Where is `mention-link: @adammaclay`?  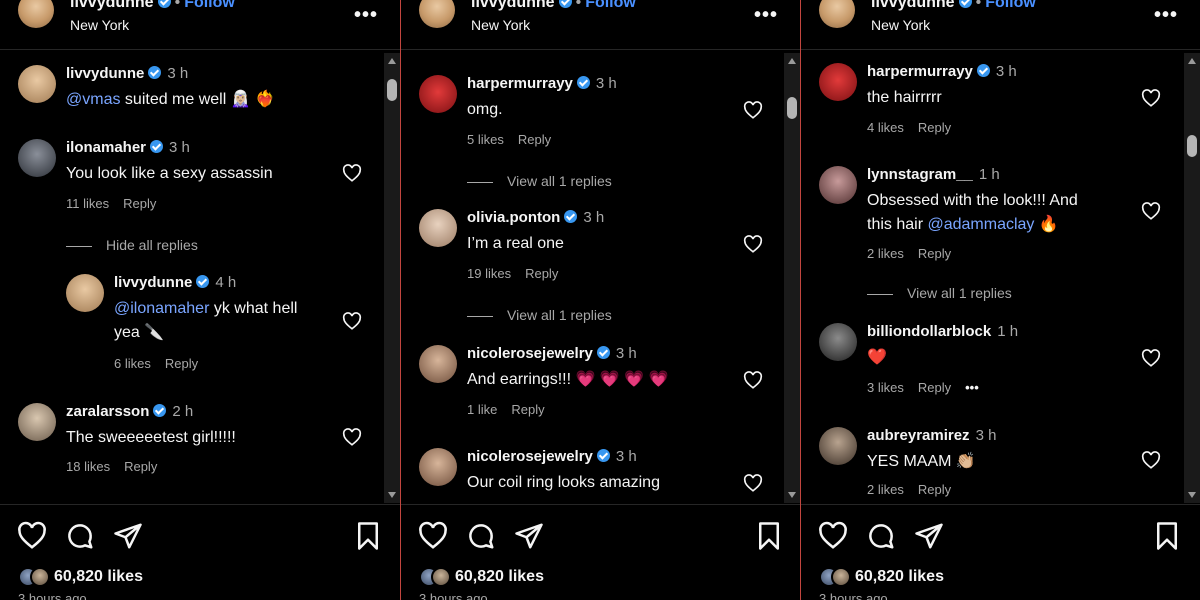 mention-link: @adammaclay is located at coordinates (980, 224).